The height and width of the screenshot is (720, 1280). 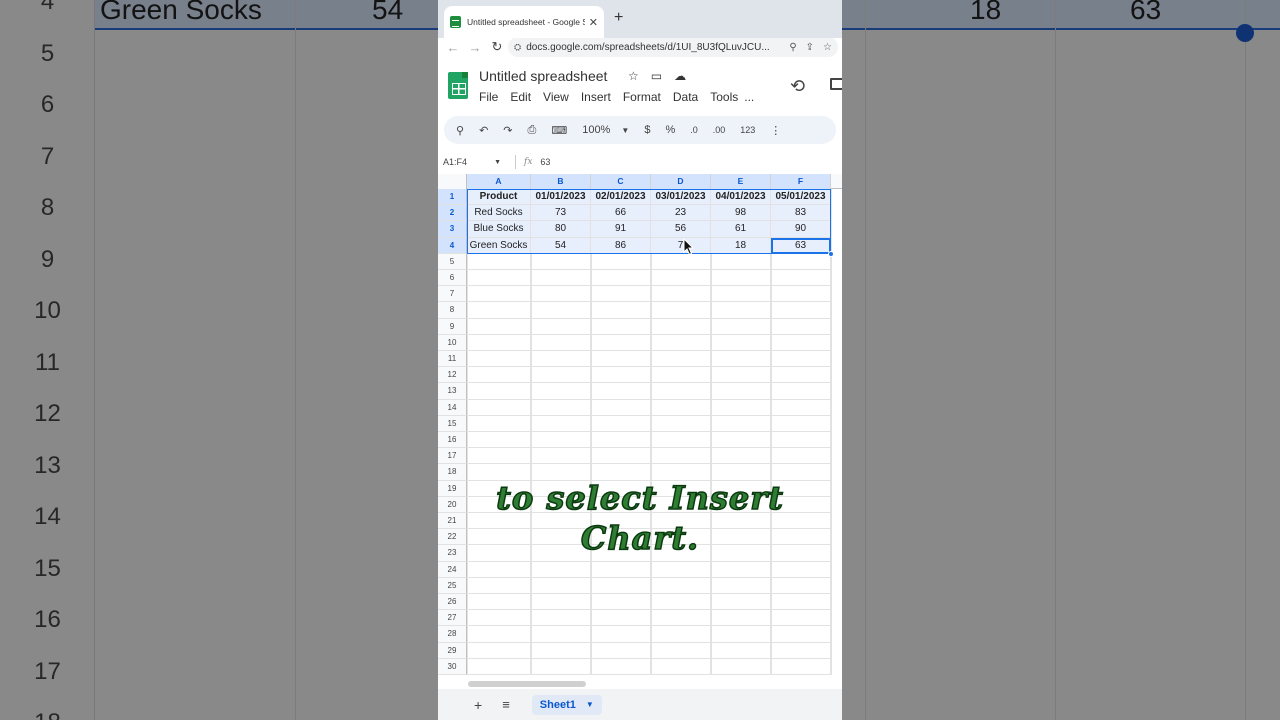 What do you see at coordinates (507, 130) in the screenshot?
I see `redo-icon: ↷` at bounding box center [507, 130].